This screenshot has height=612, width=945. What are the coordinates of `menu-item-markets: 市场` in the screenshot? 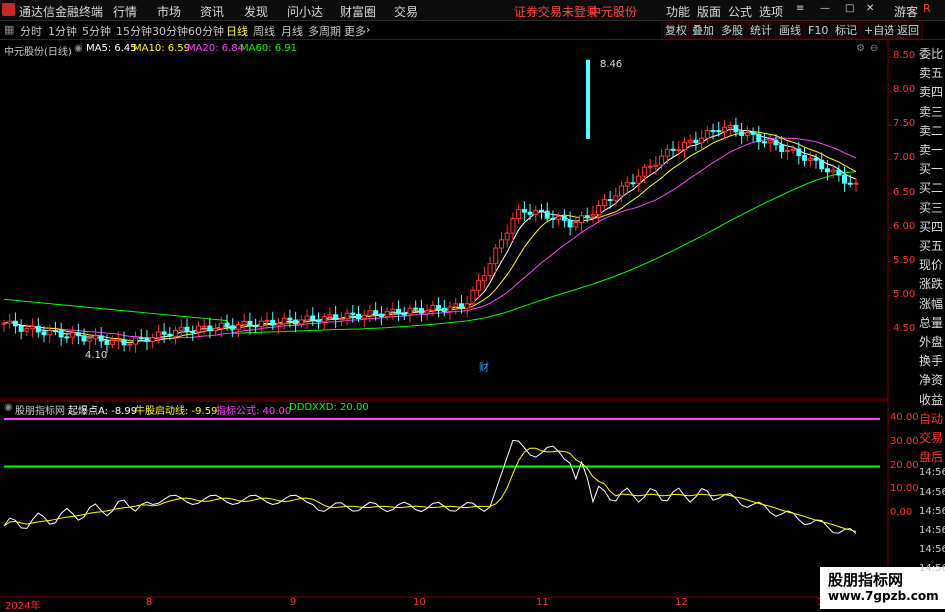 It's located at (169, 11).